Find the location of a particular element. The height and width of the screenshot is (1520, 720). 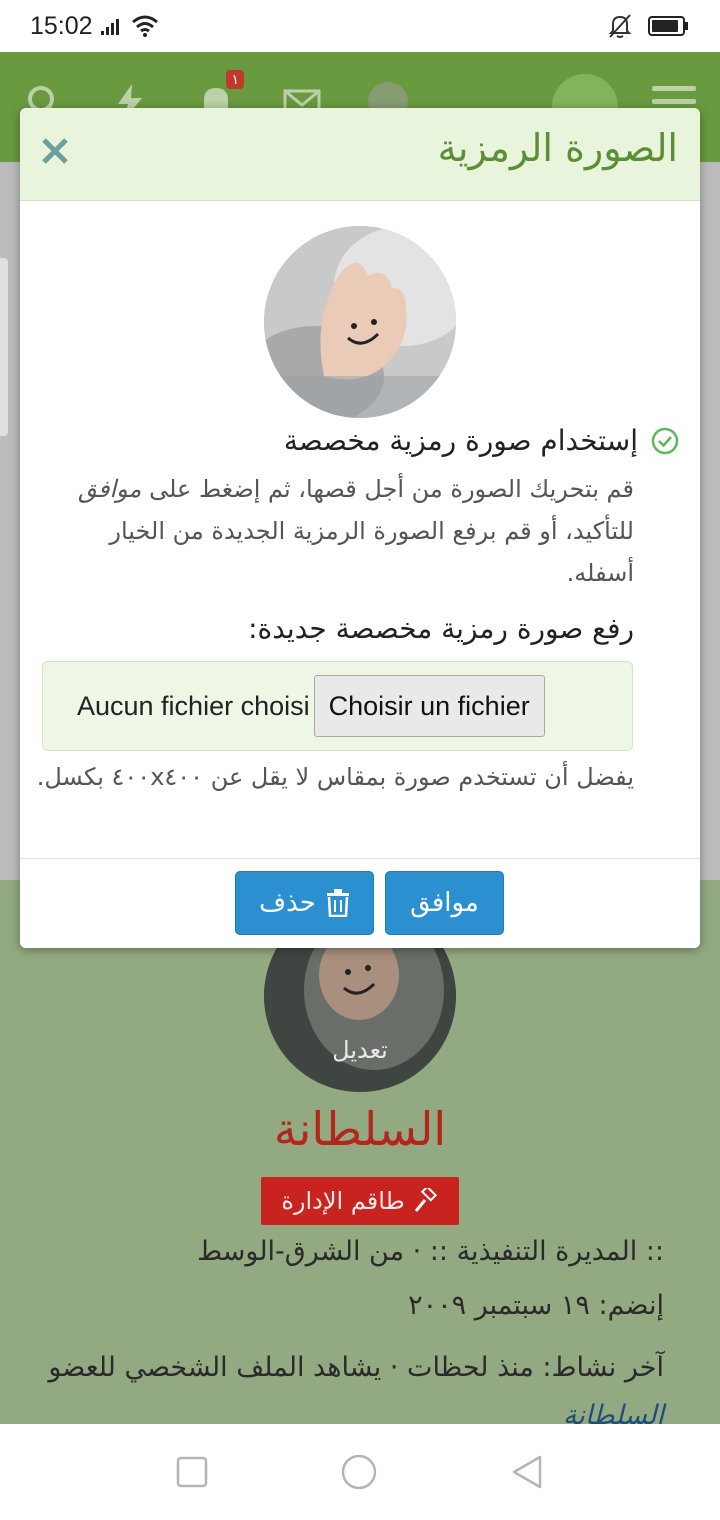

modal-title: الصورة الرمزية is located at coordinates (557, 148).